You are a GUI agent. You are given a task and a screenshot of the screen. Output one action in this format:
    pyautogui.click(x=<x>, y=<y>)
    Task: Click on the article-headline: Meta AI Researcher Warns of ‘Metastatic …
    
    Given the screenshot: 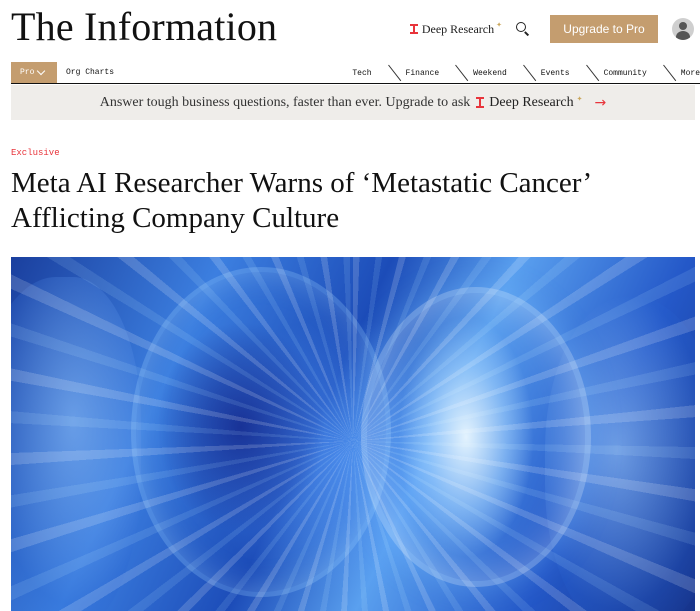 What is the action you would take?
    pyautogui.click(x=301, y=200)
    